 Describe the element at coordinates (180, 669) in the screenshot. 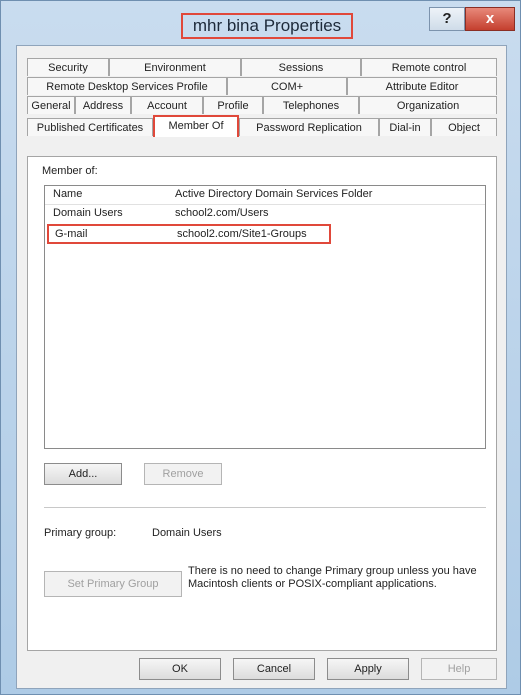

I see `ok-button: OK` at that location.